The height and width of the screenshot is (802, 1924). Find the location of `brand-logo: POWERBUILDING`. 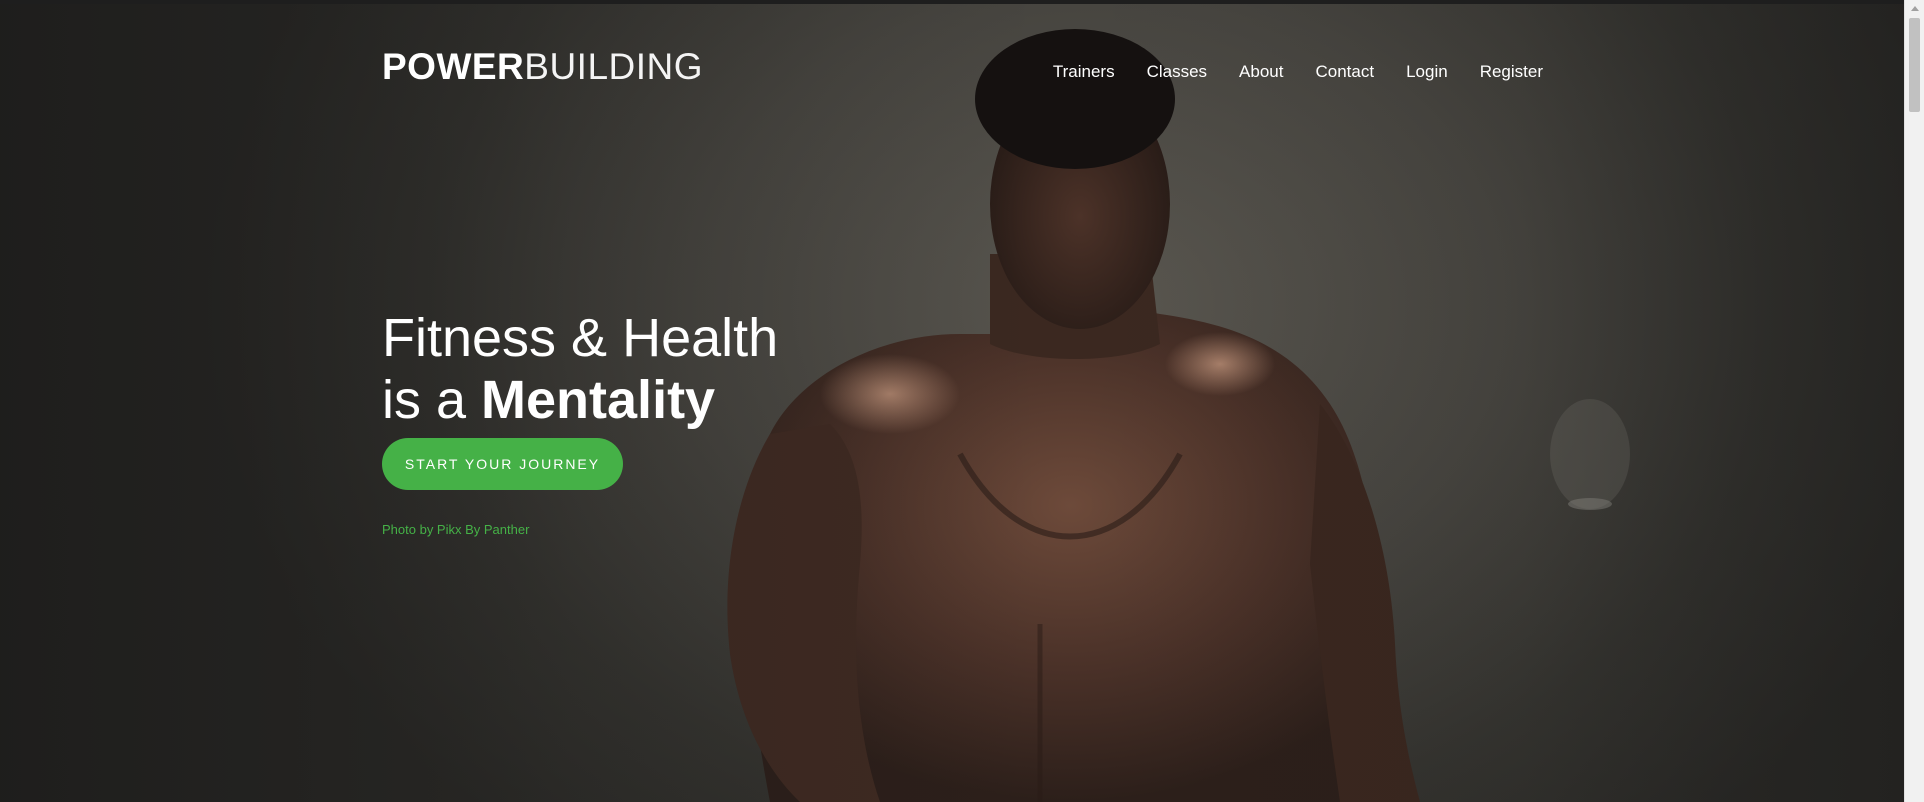

brand-logo: POWERBUILDING is located at coordinates (542, 67).